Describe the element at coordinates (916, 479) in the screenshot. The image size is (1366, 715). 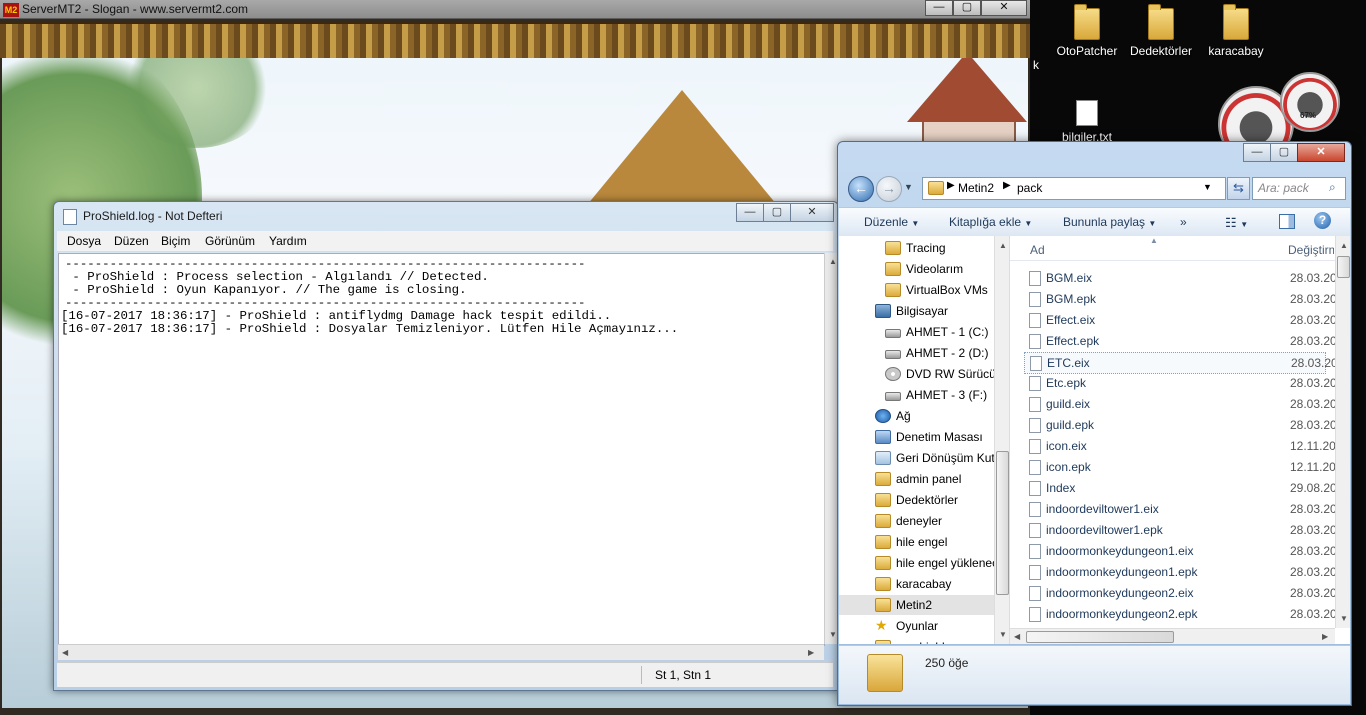
I see `nav-item: admin panel` at that location.